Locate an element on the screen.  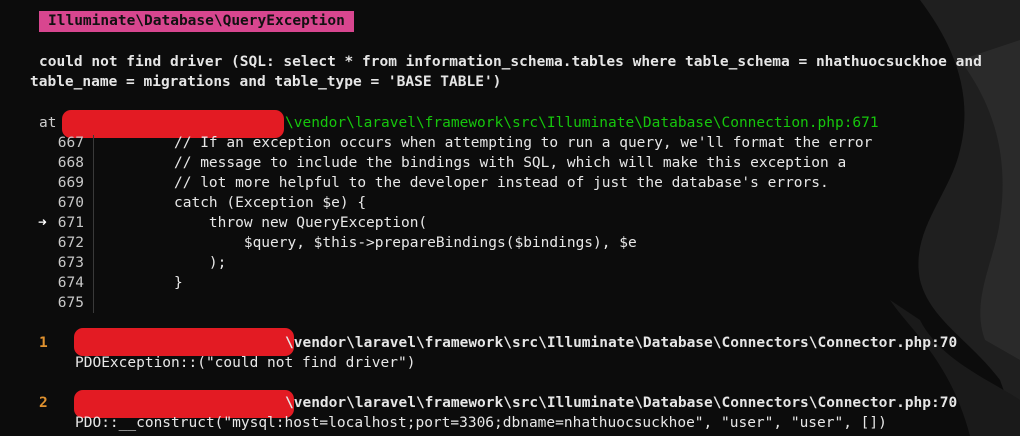
frame-call-1: PDOException::("could not find driver") is located at coordinates (245, 363).